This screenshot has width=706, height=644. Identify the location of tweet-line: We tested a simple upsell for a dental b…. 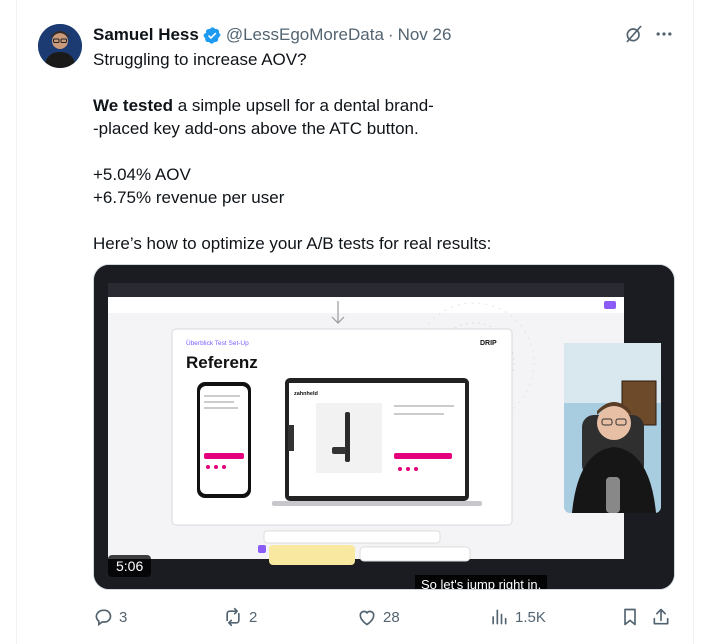
(383, 105).